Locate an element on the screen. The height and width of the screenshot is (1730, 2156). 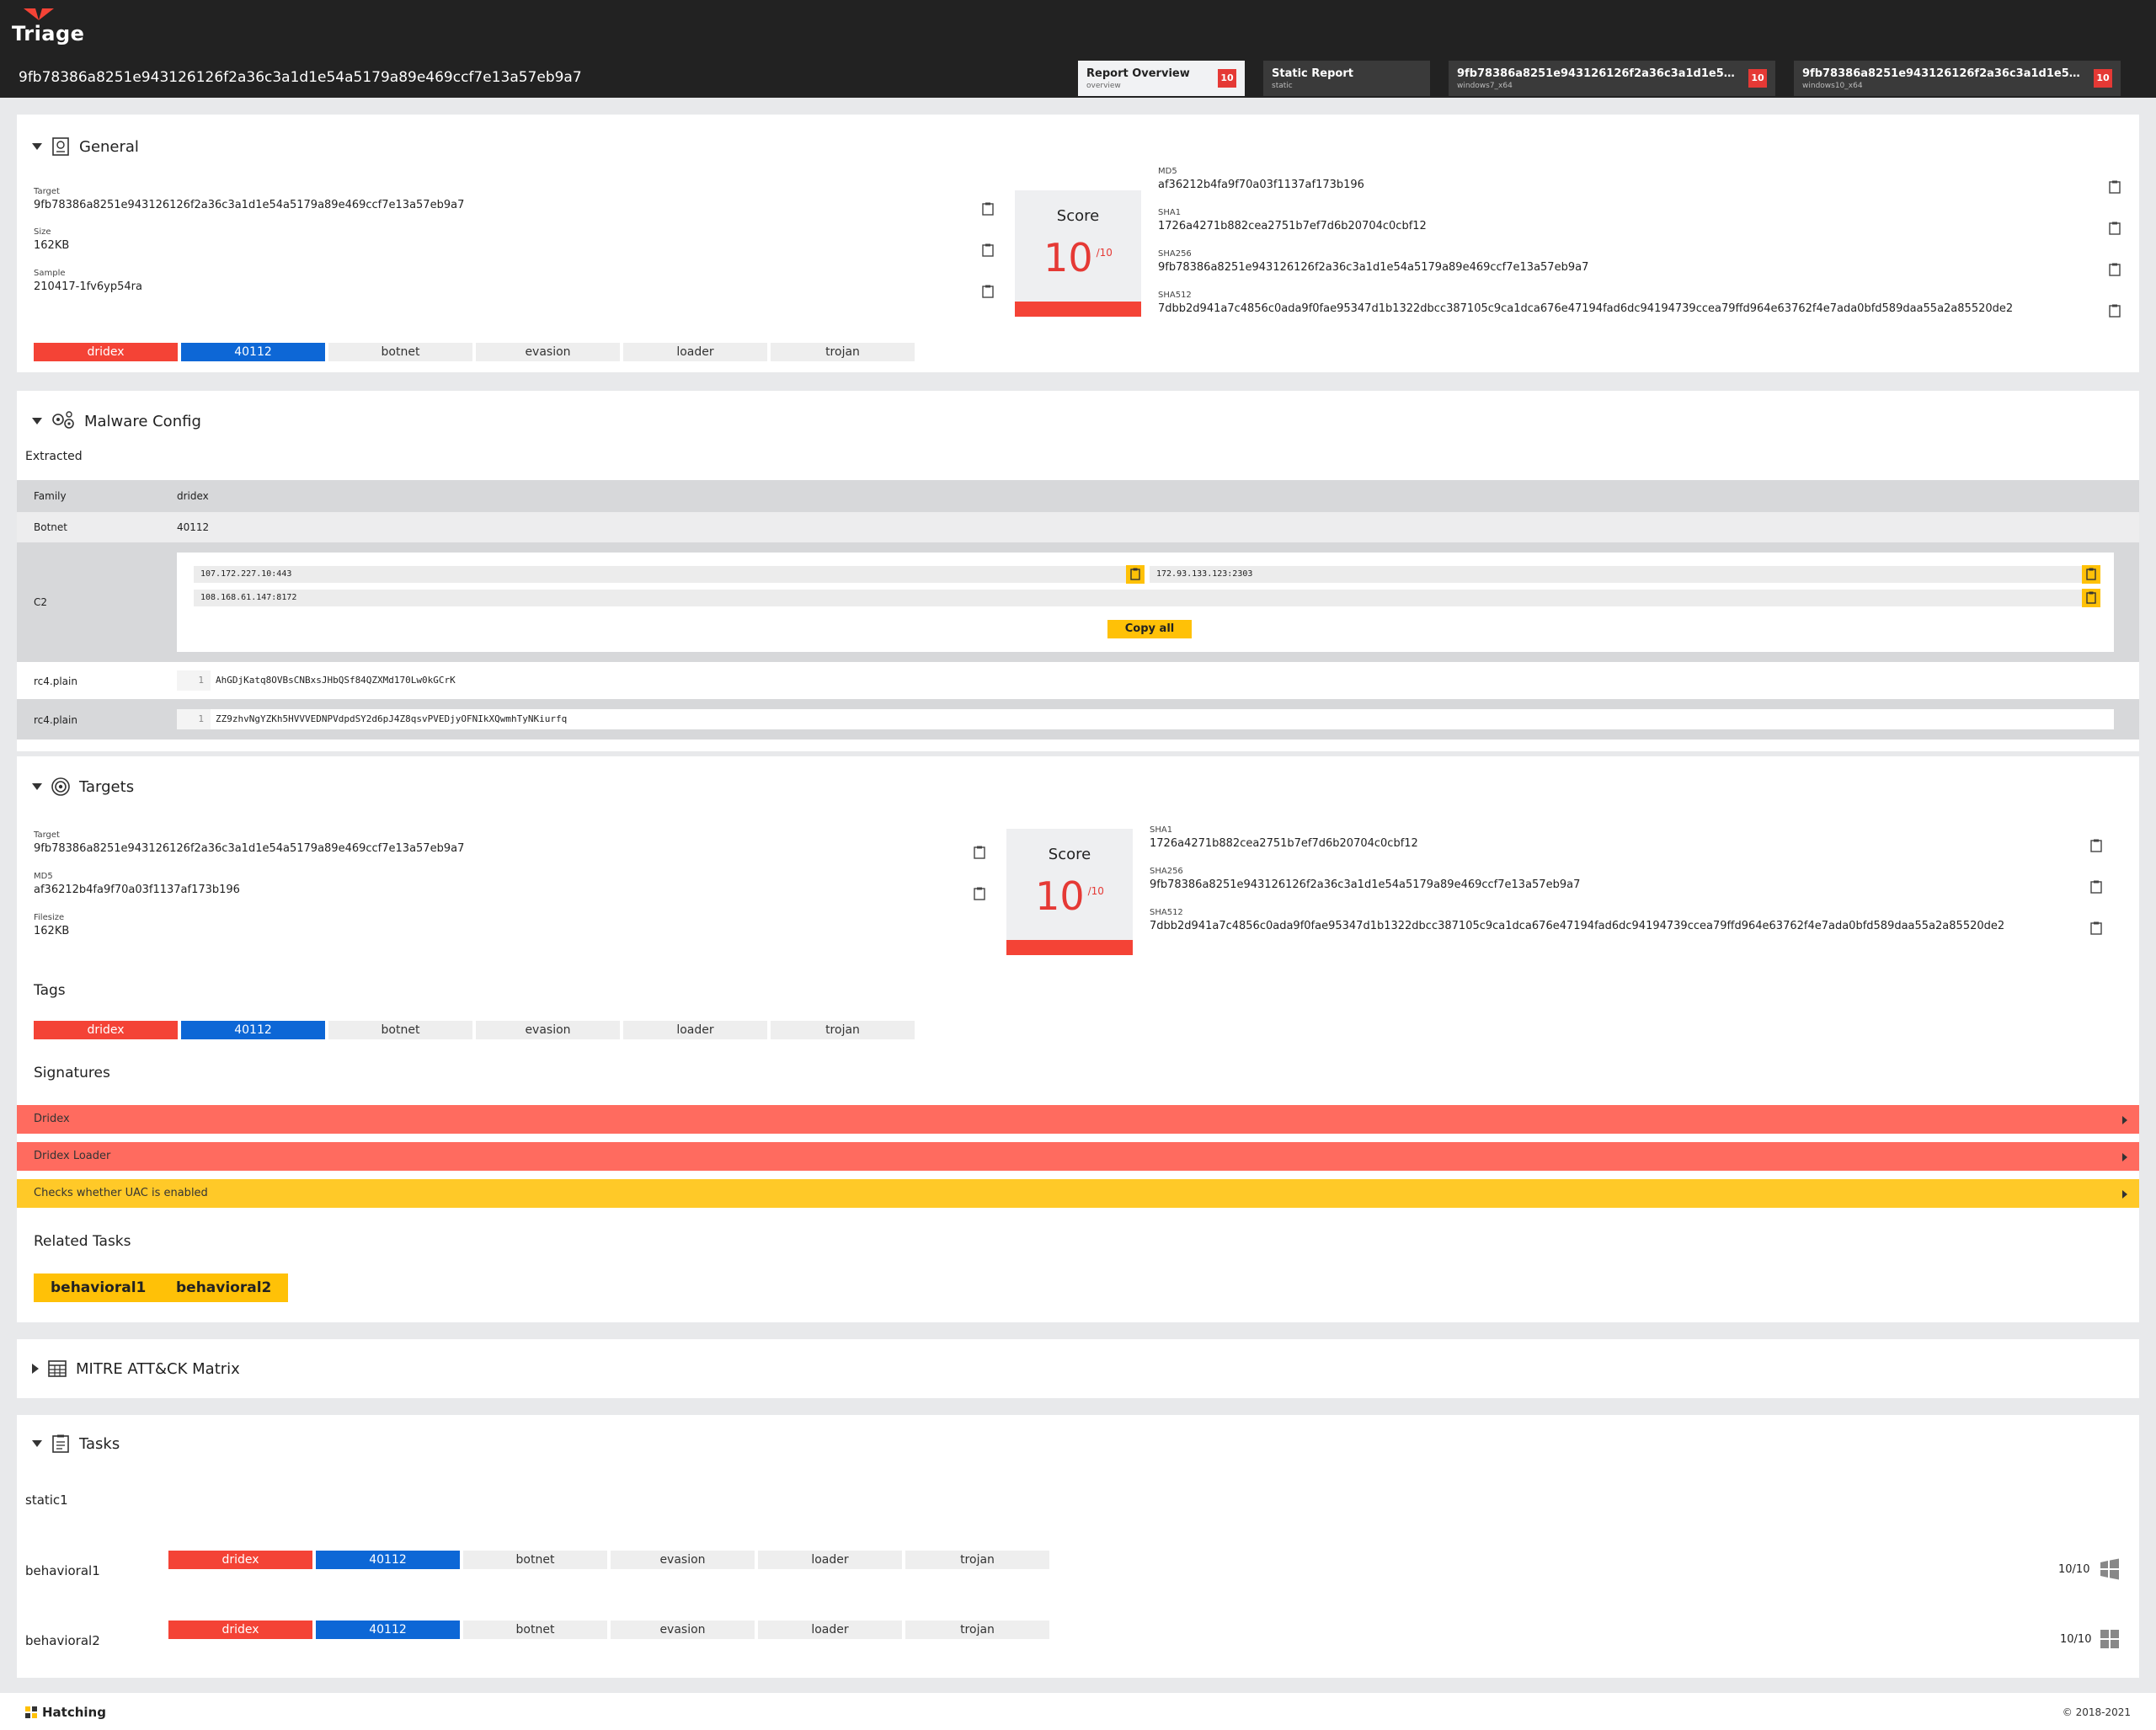
tab-score-badge: 10 is located at coordinates (1757, 78).